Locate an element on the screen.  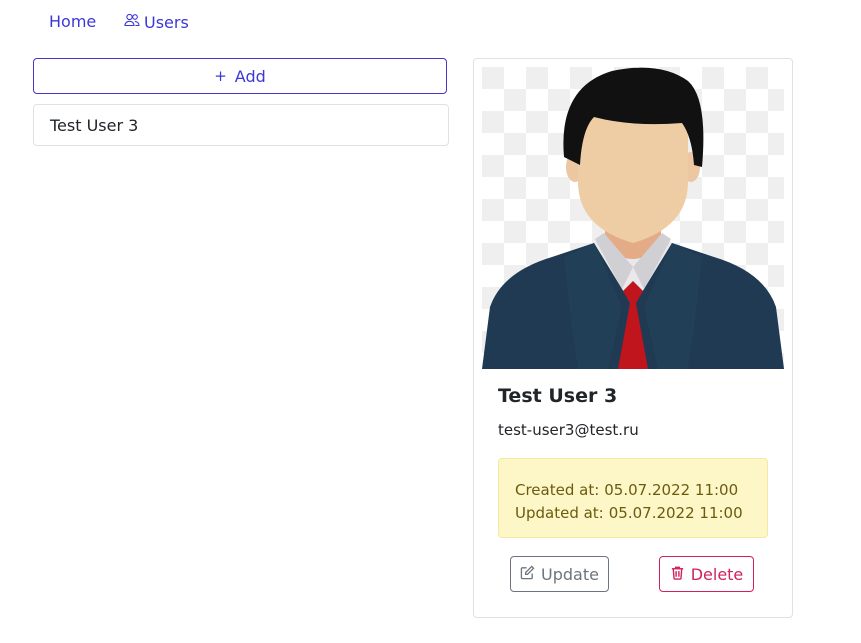
list-item: Test User 3 is located at coordinates (241, 125).